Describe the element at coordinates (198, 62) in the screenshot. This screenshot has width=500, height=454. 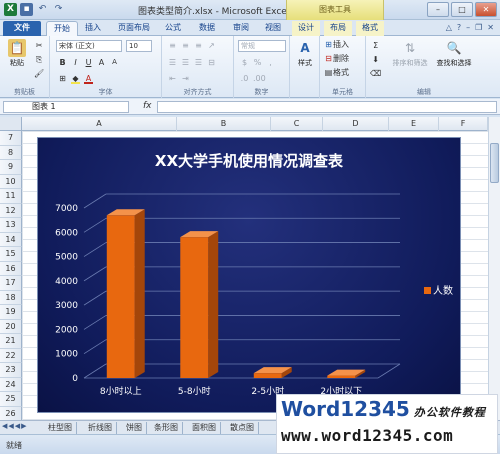
I see `align-right-icon: ☰` at that location.